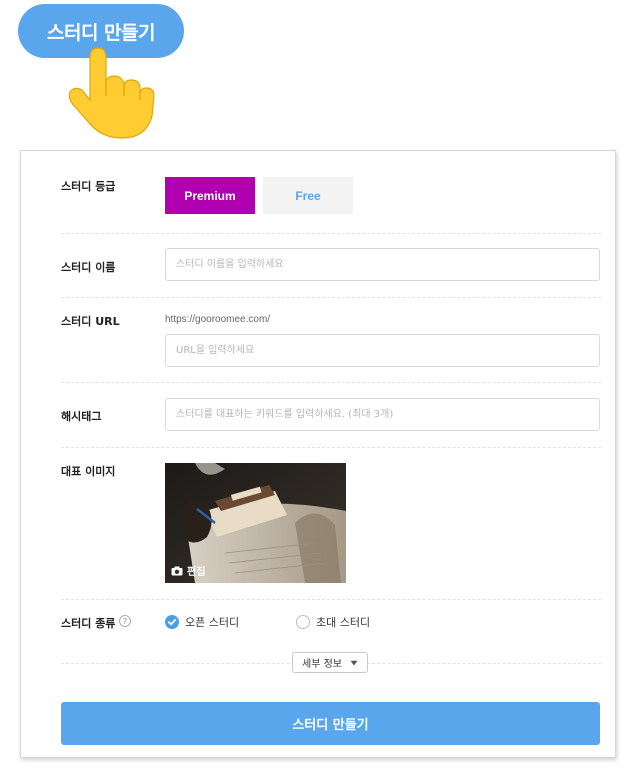  What do you see at coordinates (88, 186) in the screenshot?
I see `grade-label: 스터디 등급` at bounding box center [88, 186].